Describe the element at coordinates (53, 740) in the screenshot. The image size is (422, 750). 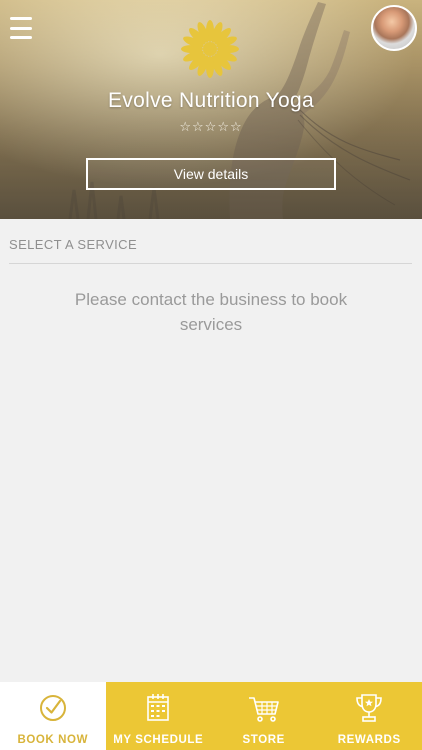
I see `tab-label: BOOK NOW` at that location.